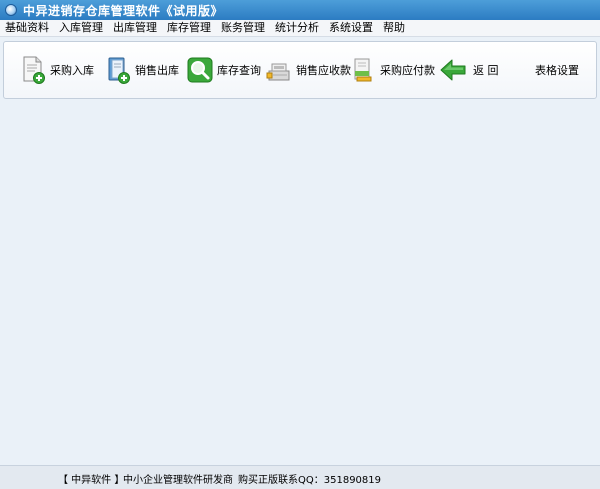 This screenshot has height=489, width=600. What do you see at coordinates (300, 10) in the screenshot?
I see `title-bar: 中异进销存仓库管理软件《试用版》` at bounding box center [300, 10].